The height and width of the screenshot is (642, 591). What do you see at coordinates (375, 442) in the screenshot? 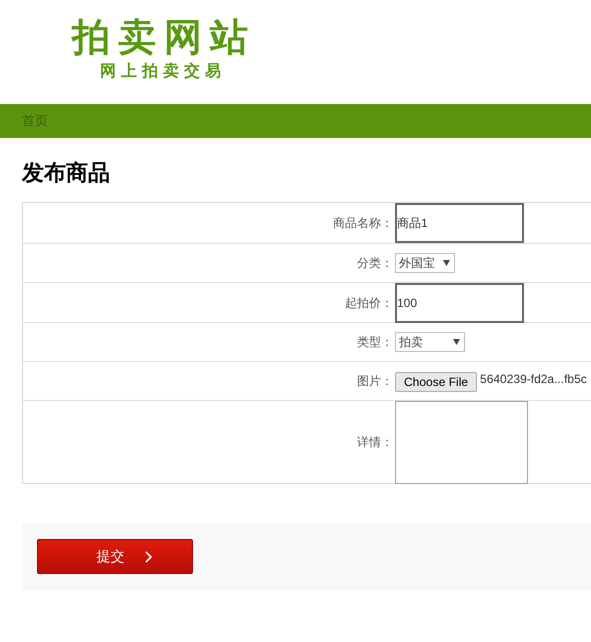
I see `field-label: 详情：` at bounding box center [375, 442].